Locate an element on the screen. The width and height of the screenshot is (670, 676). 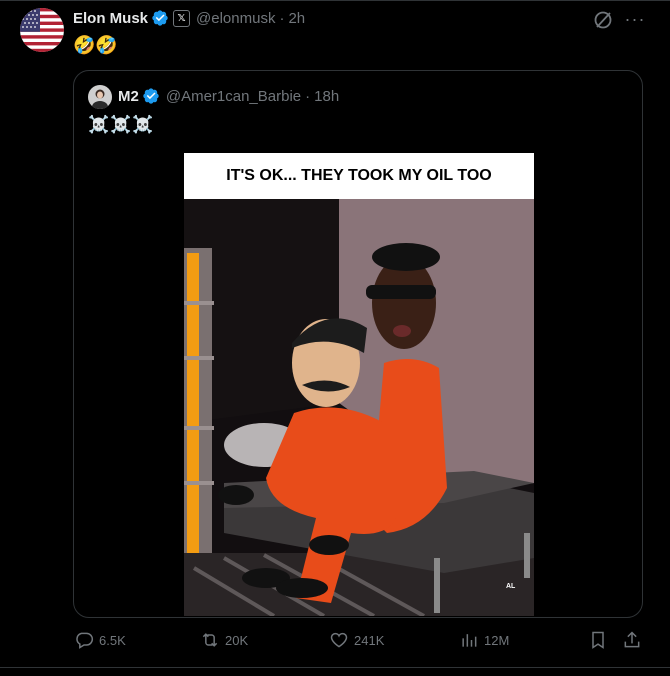
repost-icon is located at coordinates (210, 640).